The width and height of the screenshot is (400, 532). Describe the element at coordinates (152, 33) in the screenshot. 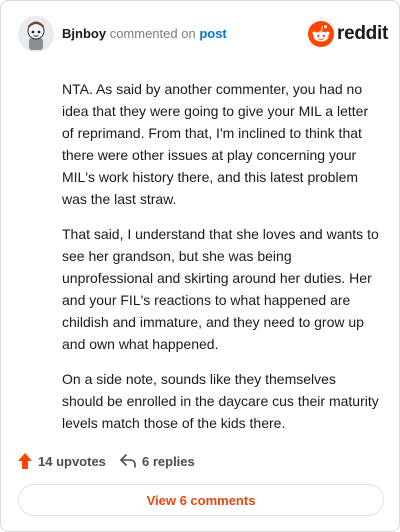

I see `commented-on-text: commented on` at that location.